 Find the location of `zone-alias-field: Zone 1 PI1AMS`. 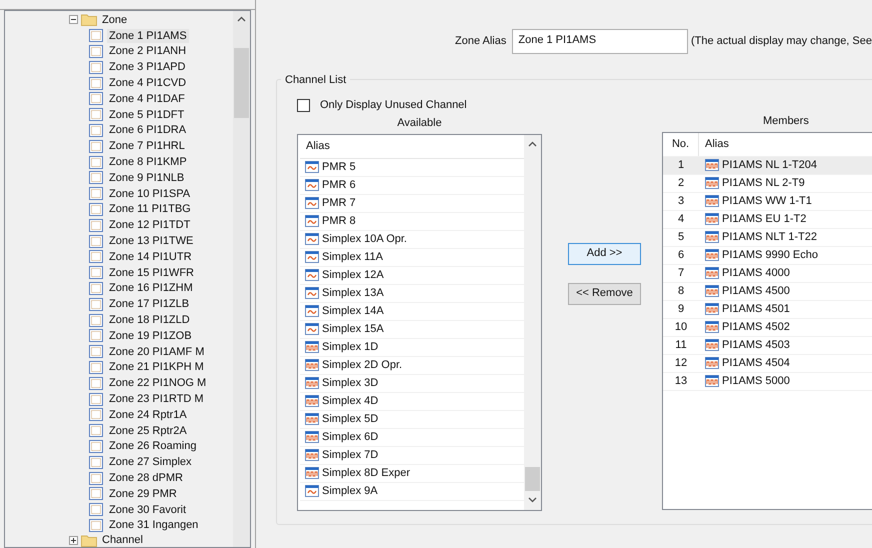

zone-alias-field: Zone 1 PI1AMS is located at coordinates (600, 41).